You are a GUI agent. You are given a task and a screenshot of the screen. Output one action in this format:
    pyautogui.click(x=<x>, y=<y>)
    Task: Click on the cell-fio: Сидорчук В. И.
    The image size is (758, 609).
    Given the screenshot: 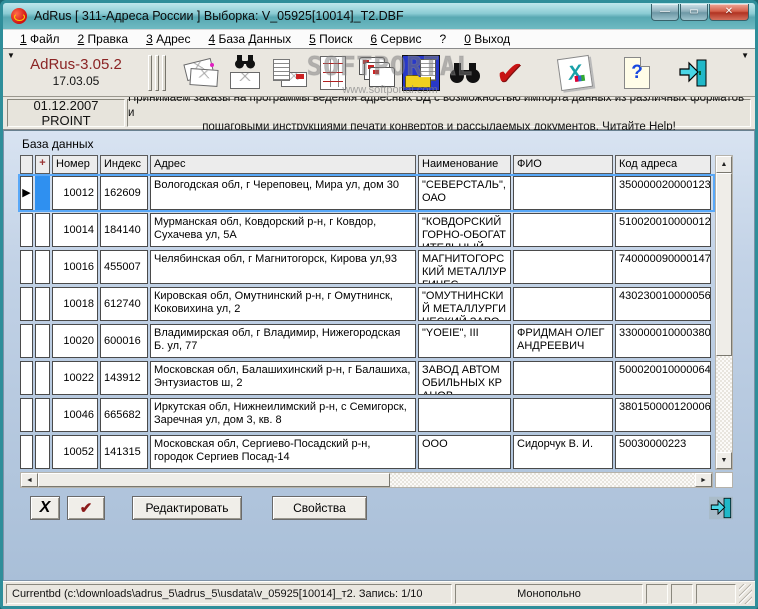 What is the action you would take?
    pyautogui.click(x=563, y=452)
    